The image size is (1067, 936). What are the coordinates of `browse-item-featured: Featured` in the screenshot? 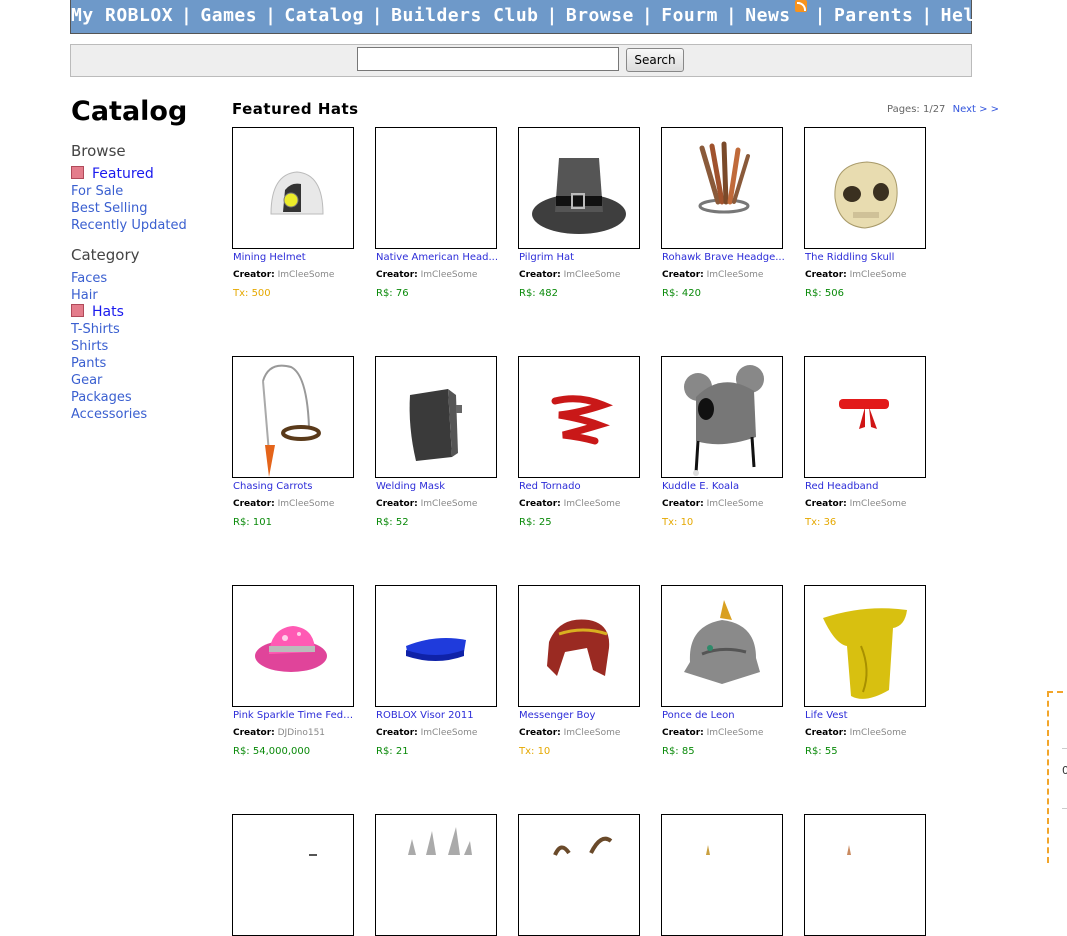 It's located at (146, 174).